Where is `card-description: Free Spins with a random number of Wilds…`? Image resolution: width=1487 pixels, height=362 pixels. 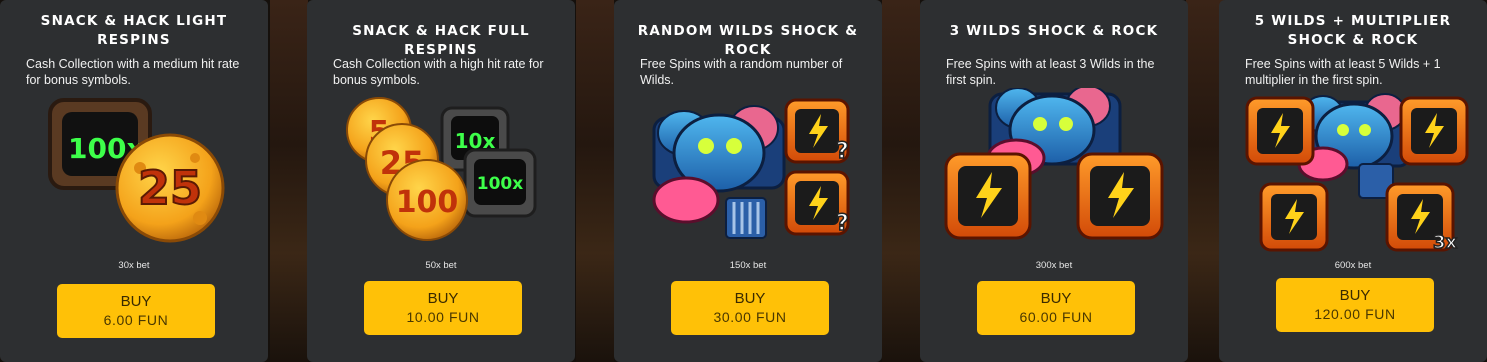
card-description: Free Spins with a random number of Wilds… is located at coordinates (741, 72).